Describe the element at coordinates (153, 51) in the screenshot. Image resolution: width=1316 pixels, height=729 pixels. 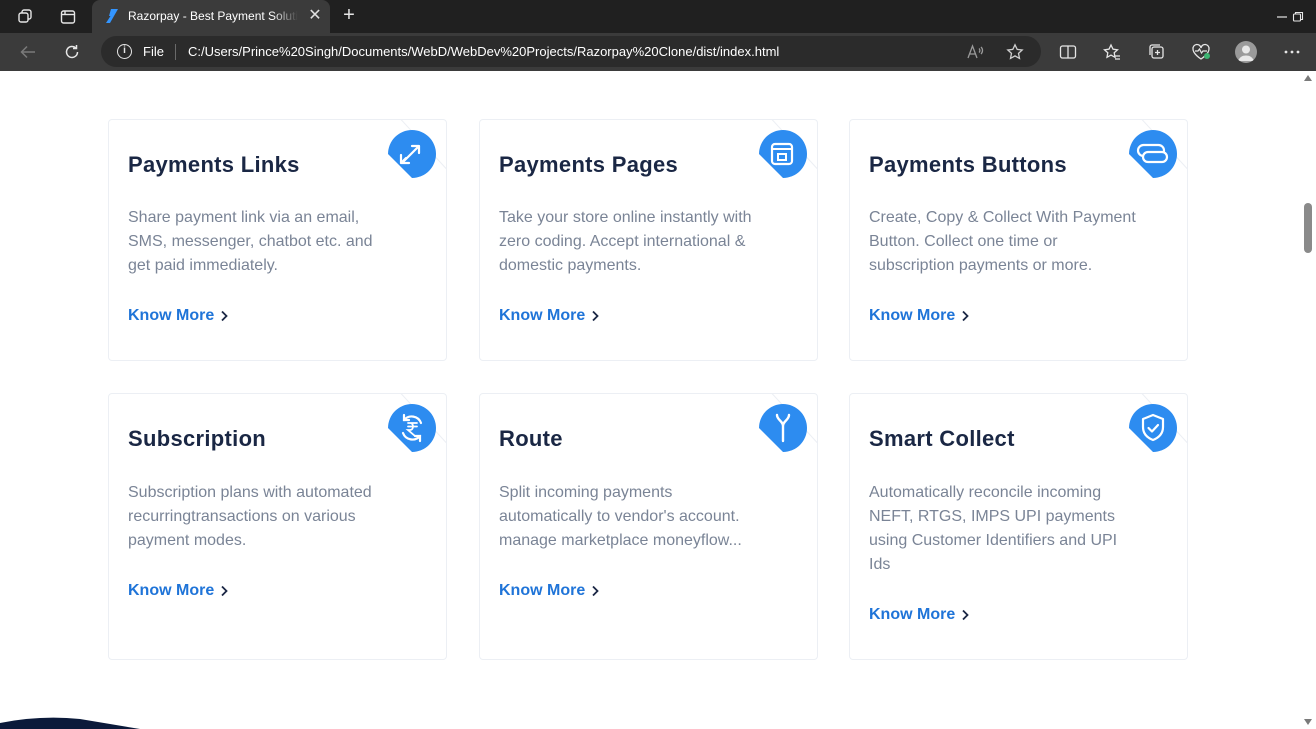
I see `file-label: File` at that location.